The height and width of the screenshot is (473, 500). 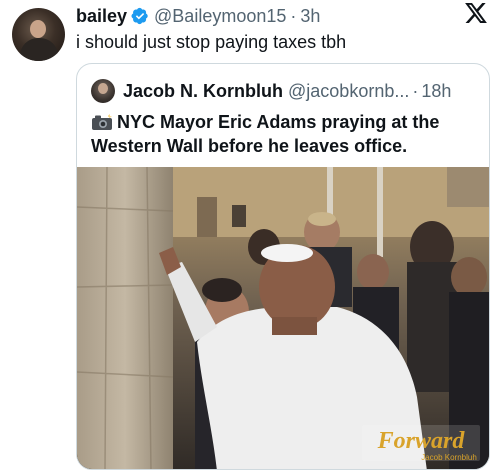 I want to click on quoted-author-avatar, so click(x=103, y=91).